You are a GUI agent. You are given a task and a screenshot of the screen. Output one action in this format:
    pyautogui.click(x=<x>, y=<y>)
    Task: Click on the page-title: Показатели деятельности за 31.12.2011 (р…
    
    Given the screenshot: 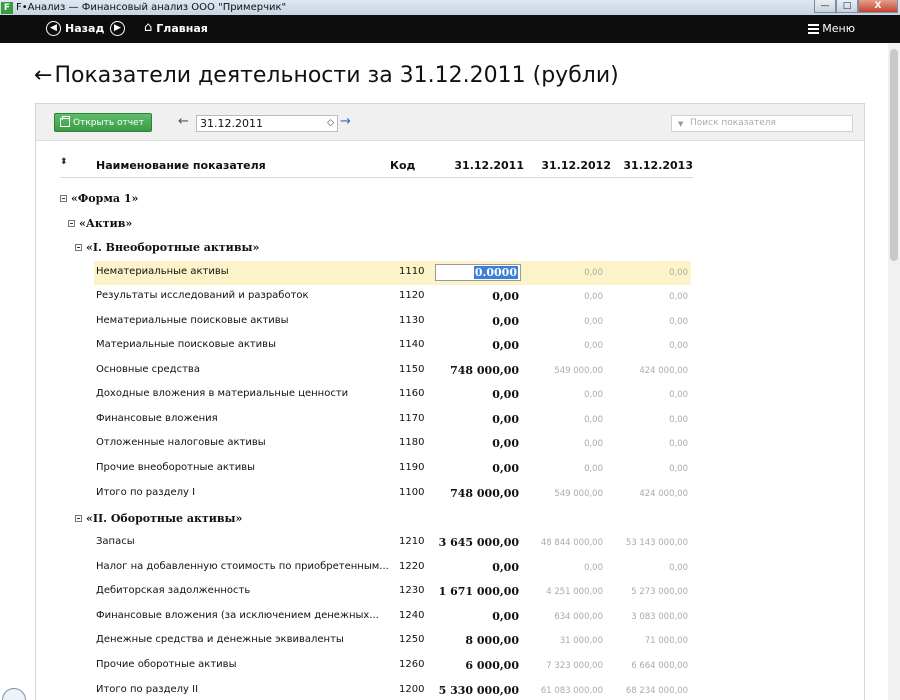 What is the action you would take?
    pyautogui.click(x=336, y=75)
    